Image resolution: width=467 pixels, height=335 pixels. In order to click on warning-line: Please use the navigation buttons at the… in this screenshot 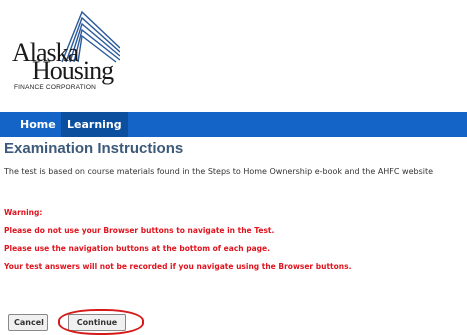, I will do `click(137, 248)`.